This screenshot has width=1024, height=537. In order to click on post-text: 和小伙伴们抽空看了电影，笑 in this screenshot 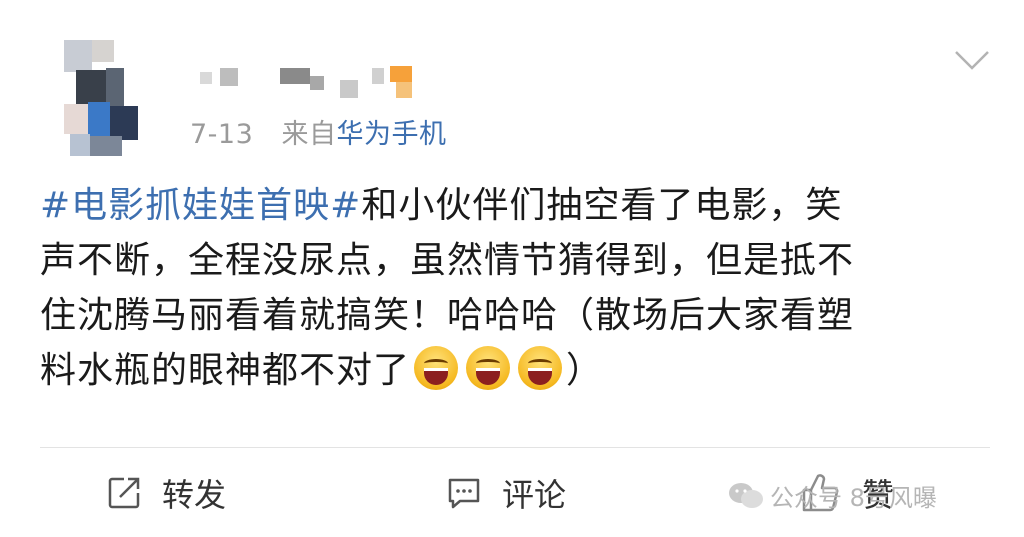, I will do `click(602, 205)`.